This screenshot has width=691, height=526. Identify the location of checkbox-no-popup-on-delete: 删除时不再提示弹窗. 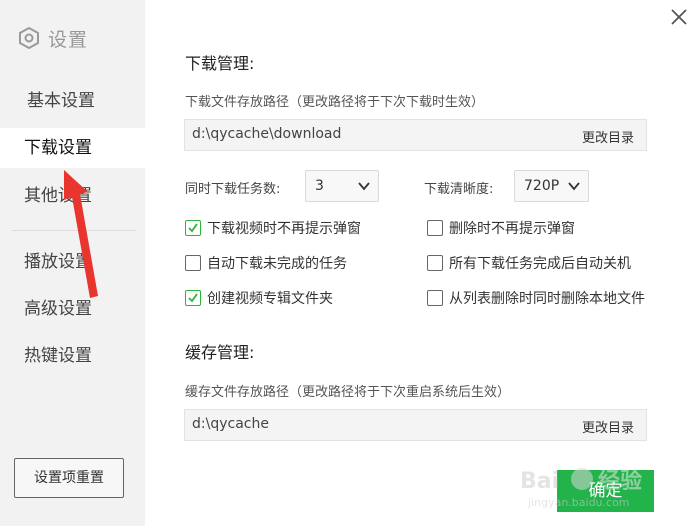
(501, 228).